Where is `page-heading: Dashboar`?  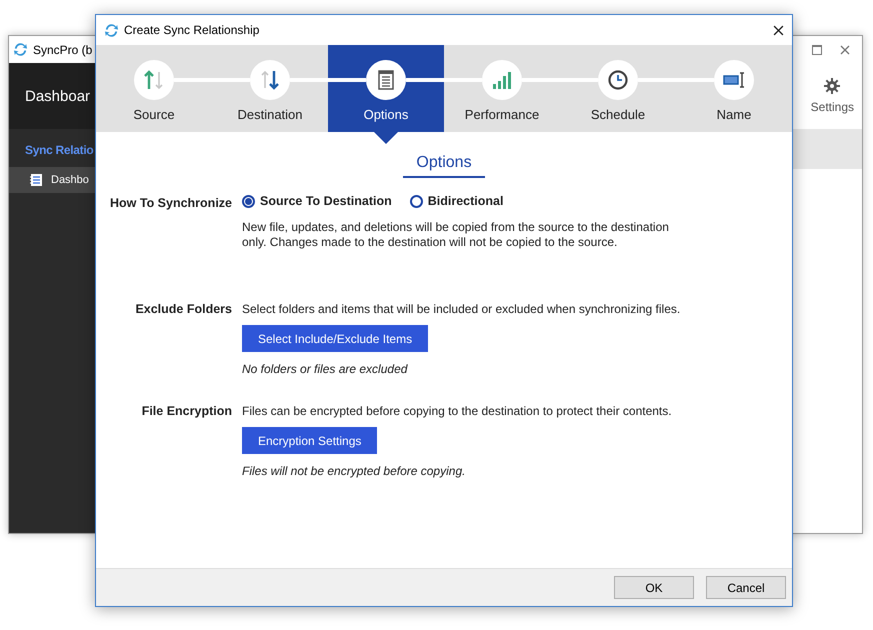
page-heading: Dashboar is located at coordinates (57, 96).